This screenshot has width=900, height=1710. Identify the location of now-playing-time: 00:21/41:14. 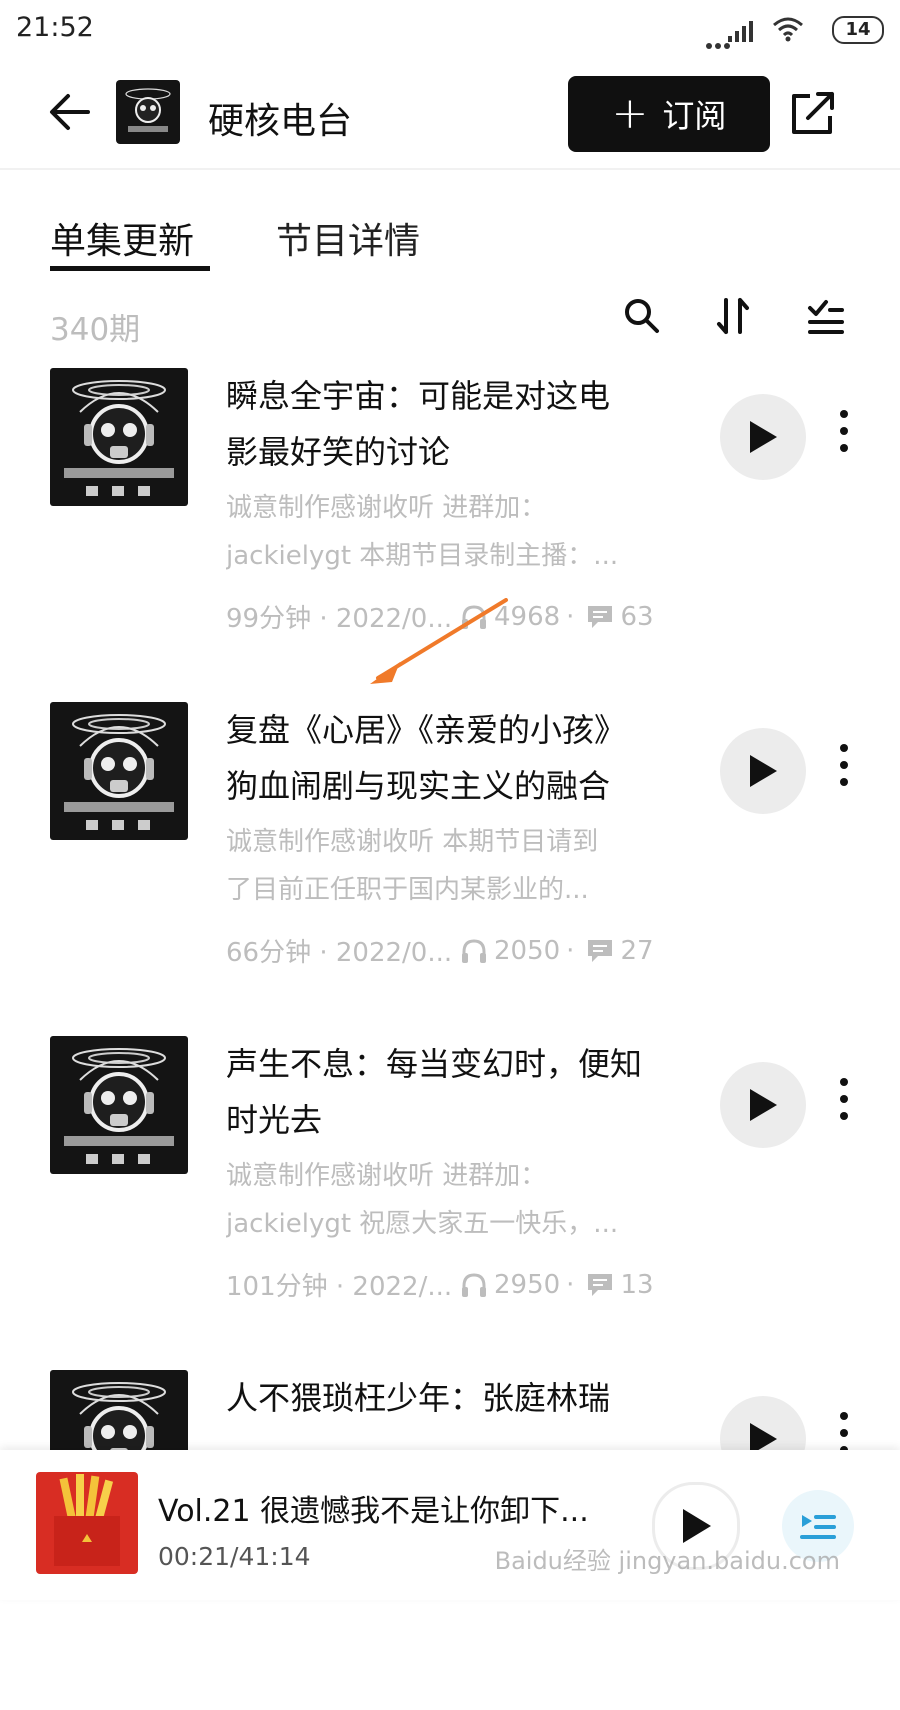
(234, 1556).